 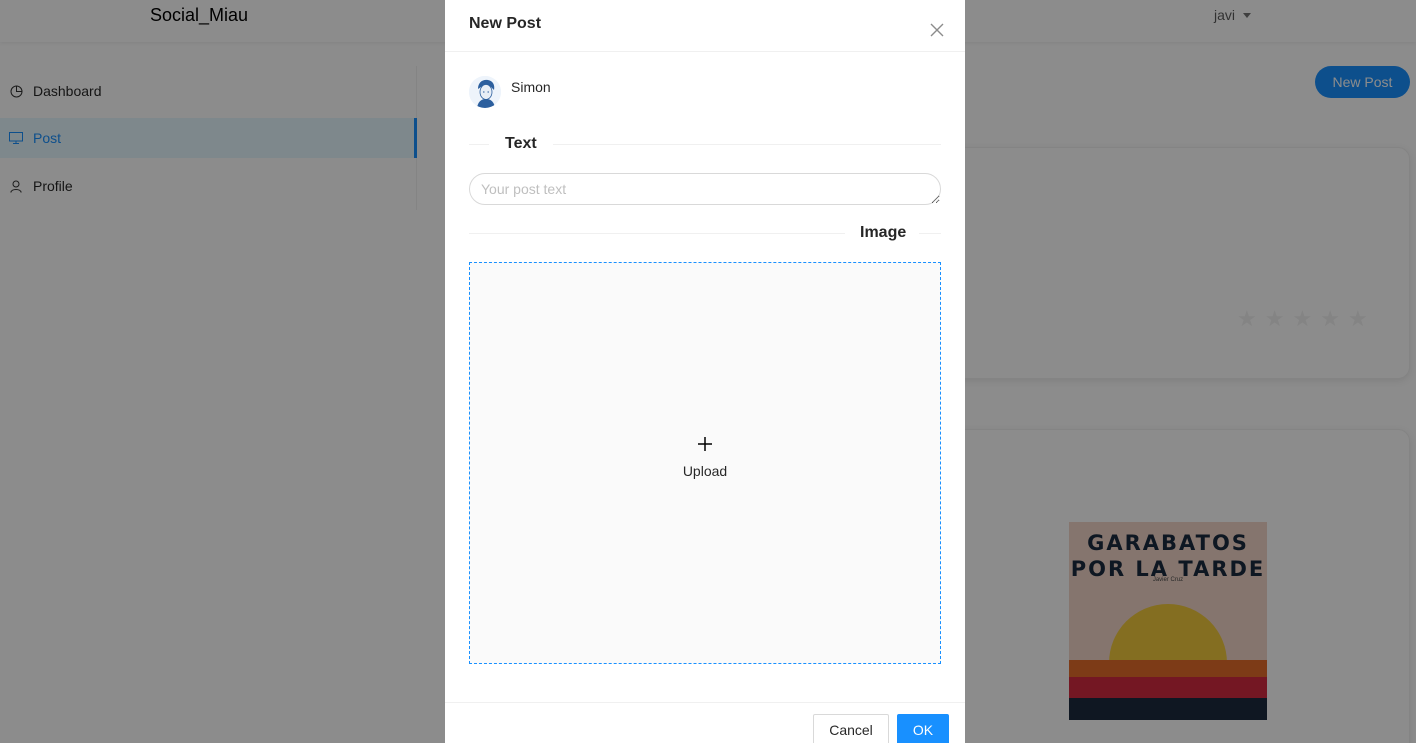 What do you see at coordinates (851, 728) in the screenshot?
I see `cancel-button: Cancel` at bounding box center [851, 728].